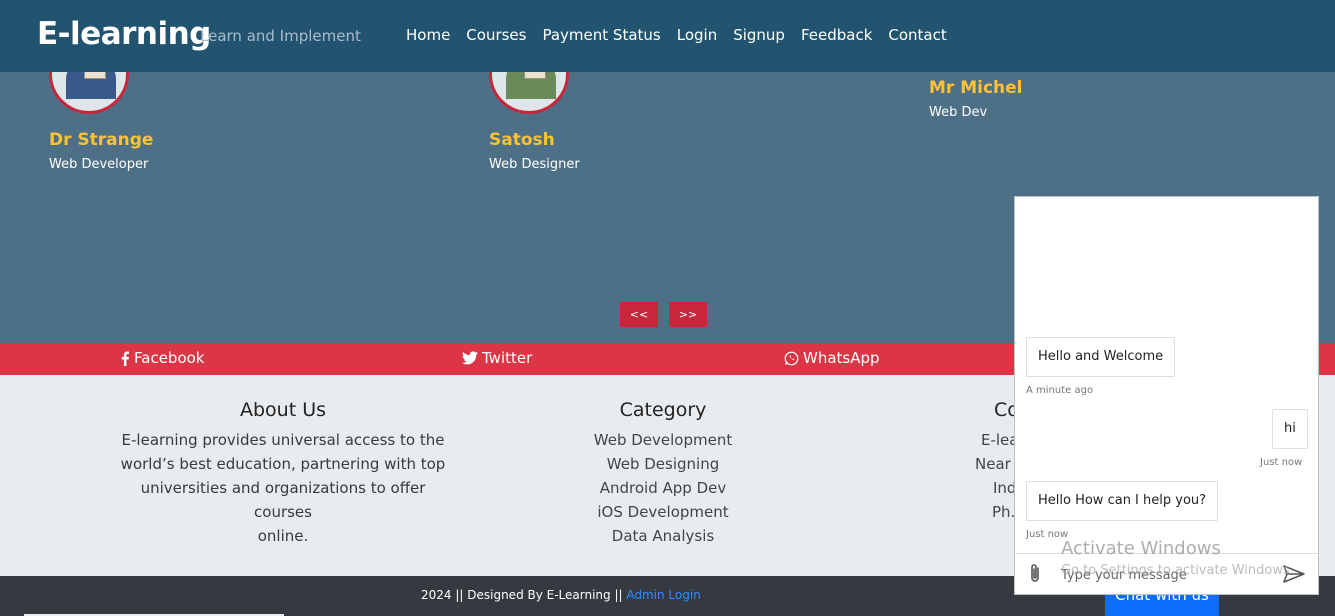 This screenshot has width=1335, height=616. Describe the element at coordinates (663, 440) in the screenshot. I see `category-item: Web Development` at that location.